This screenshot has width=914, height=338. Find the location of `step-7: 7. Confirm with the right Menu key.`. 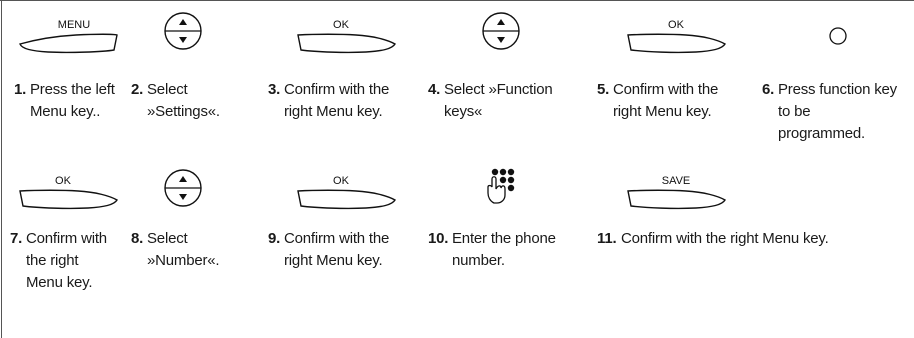

step-7: 7. Confirm with the right Menu key. is located at coordinates (62, 261).